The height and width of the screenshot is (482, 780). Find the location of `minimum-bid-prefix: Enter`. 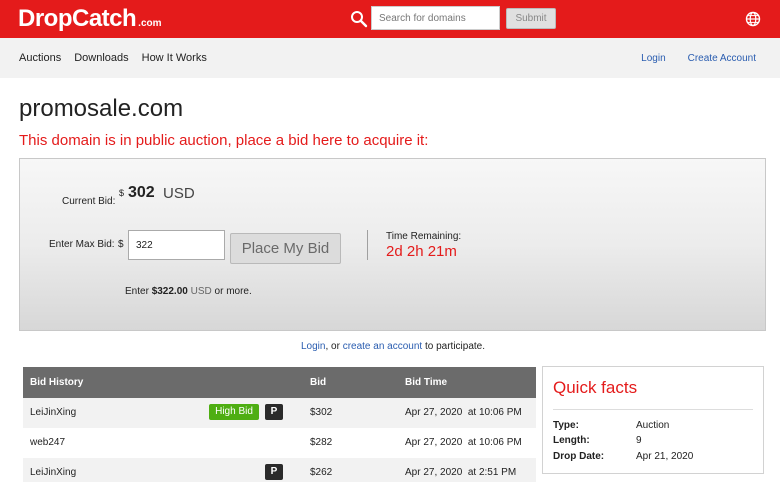

minimum-bid-prefix: Enter is located at coordinates (137, 291).